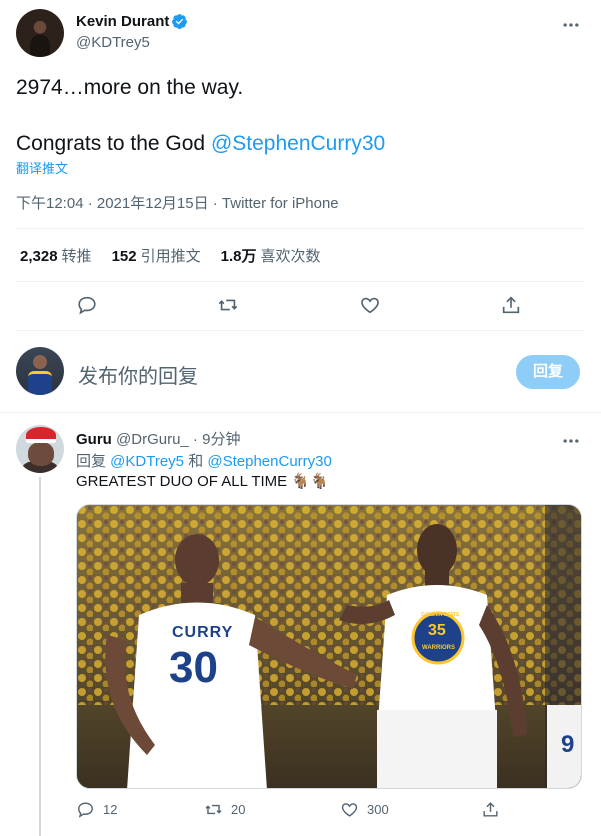 The image size is (601, 836). What do you see at coordinates (130, 87) in the screenshot?
I see `tweet-text-line-1: 2974…more on the way.` at bounding box center [130, 87].